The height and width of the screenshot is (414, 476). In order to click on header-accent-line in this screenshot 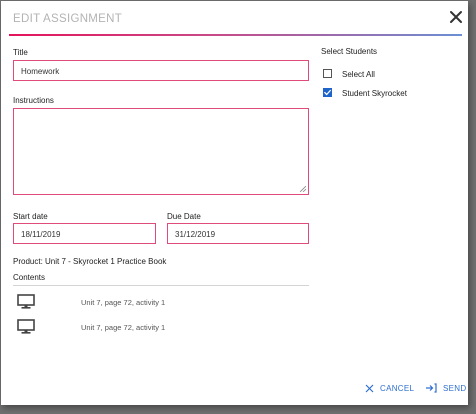, I will do `click(235, 35)`.